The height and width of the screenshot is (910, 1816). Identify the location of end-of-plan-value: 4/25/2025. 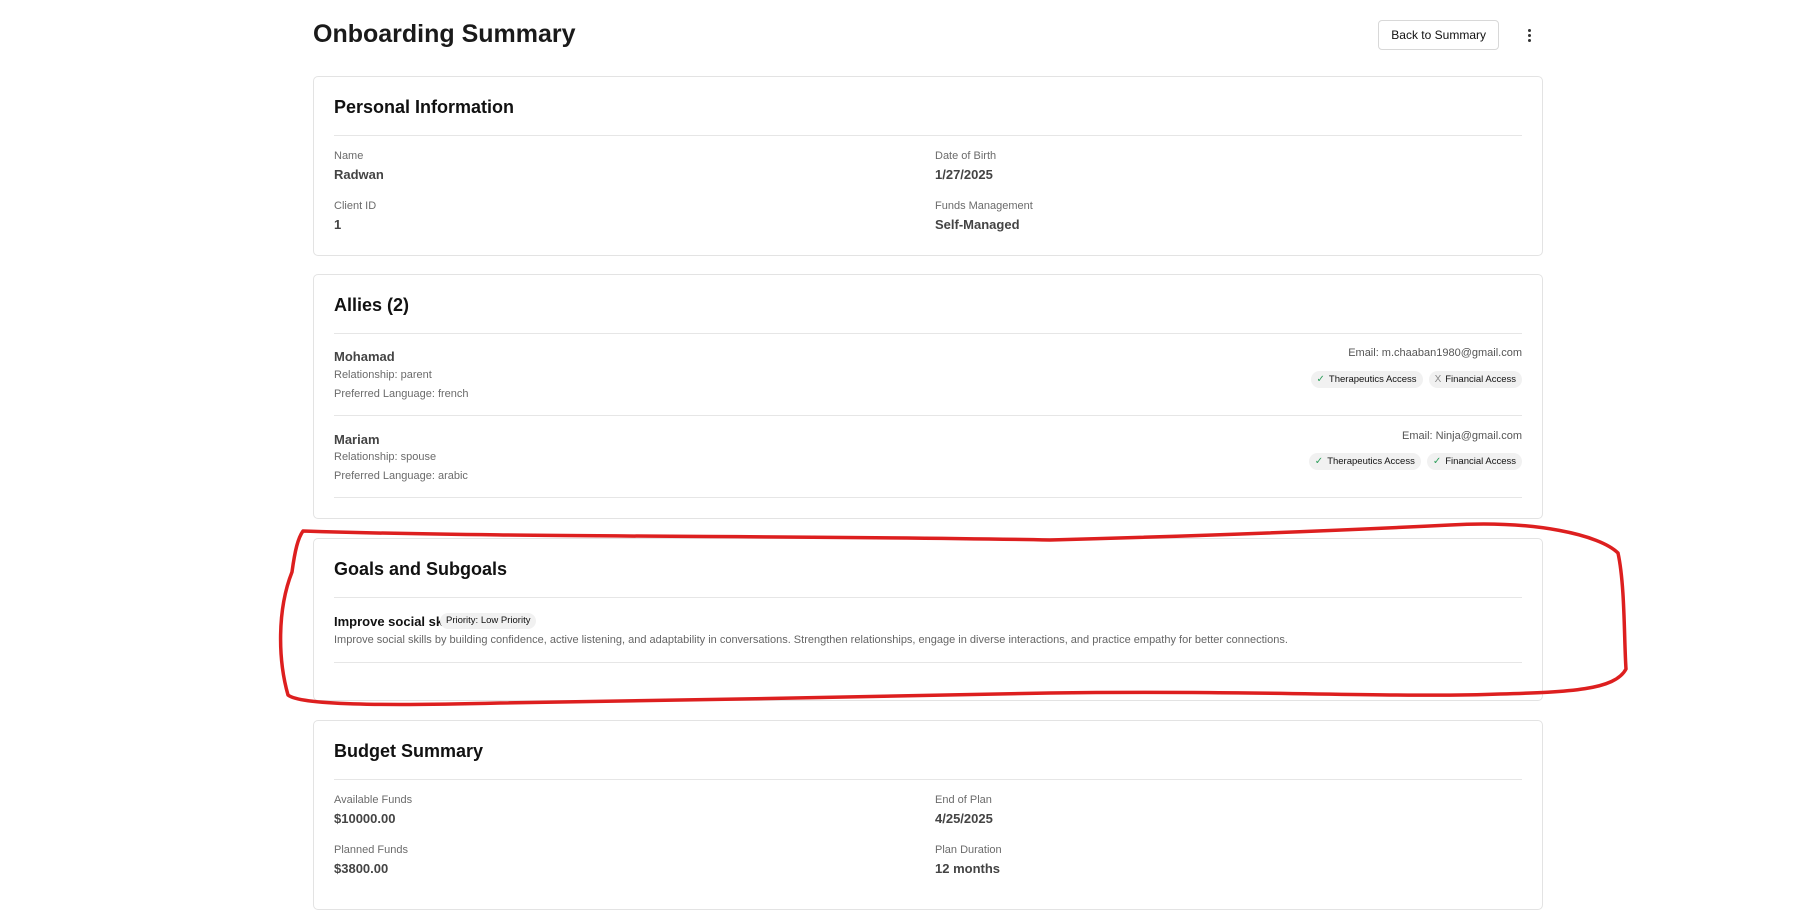
(964, 818).